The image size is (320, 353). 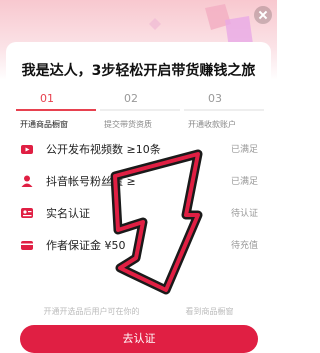 I want to click on annotation-arrow-icon, so click(x=156, y=222).